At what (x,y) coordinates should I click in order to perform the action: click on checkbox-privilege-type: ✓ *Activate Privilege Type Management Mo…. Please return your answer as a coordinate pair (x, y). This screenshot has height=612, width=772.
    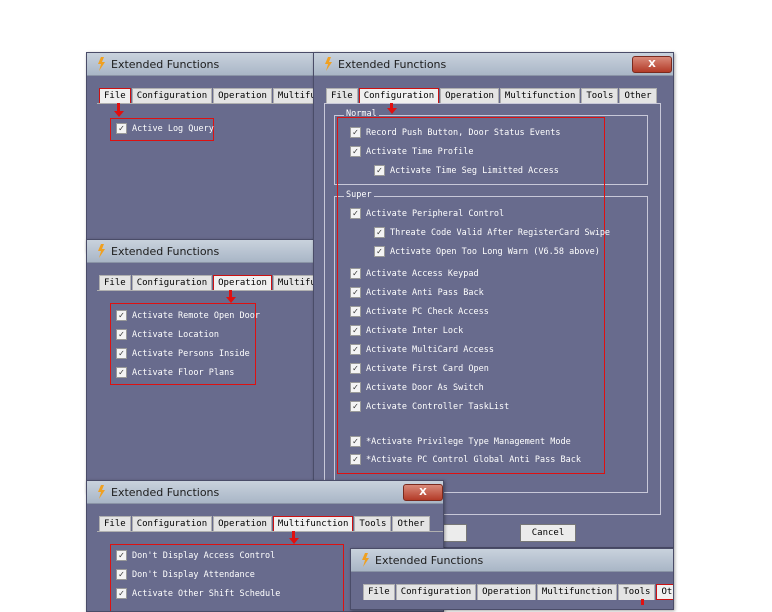
    Looking at the image, I should click on (460, 441).